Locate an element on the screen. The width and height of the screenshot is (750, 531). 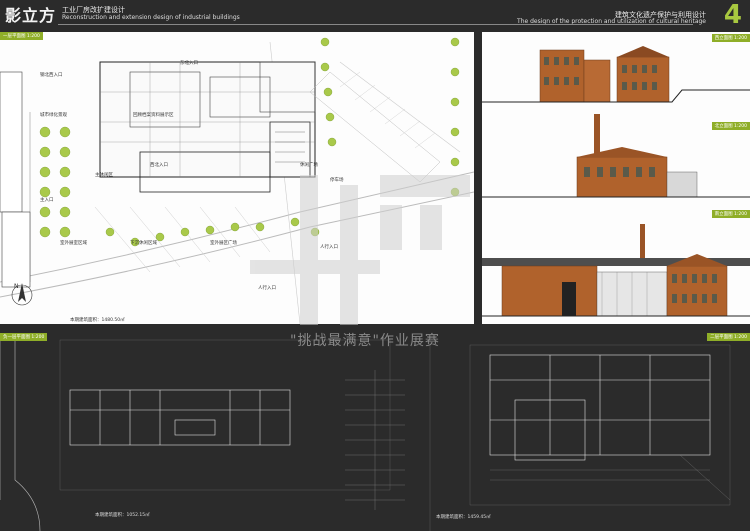
second-floor-plan-tag: 二层平面图 1:200 is located at coordinates (728, 337).